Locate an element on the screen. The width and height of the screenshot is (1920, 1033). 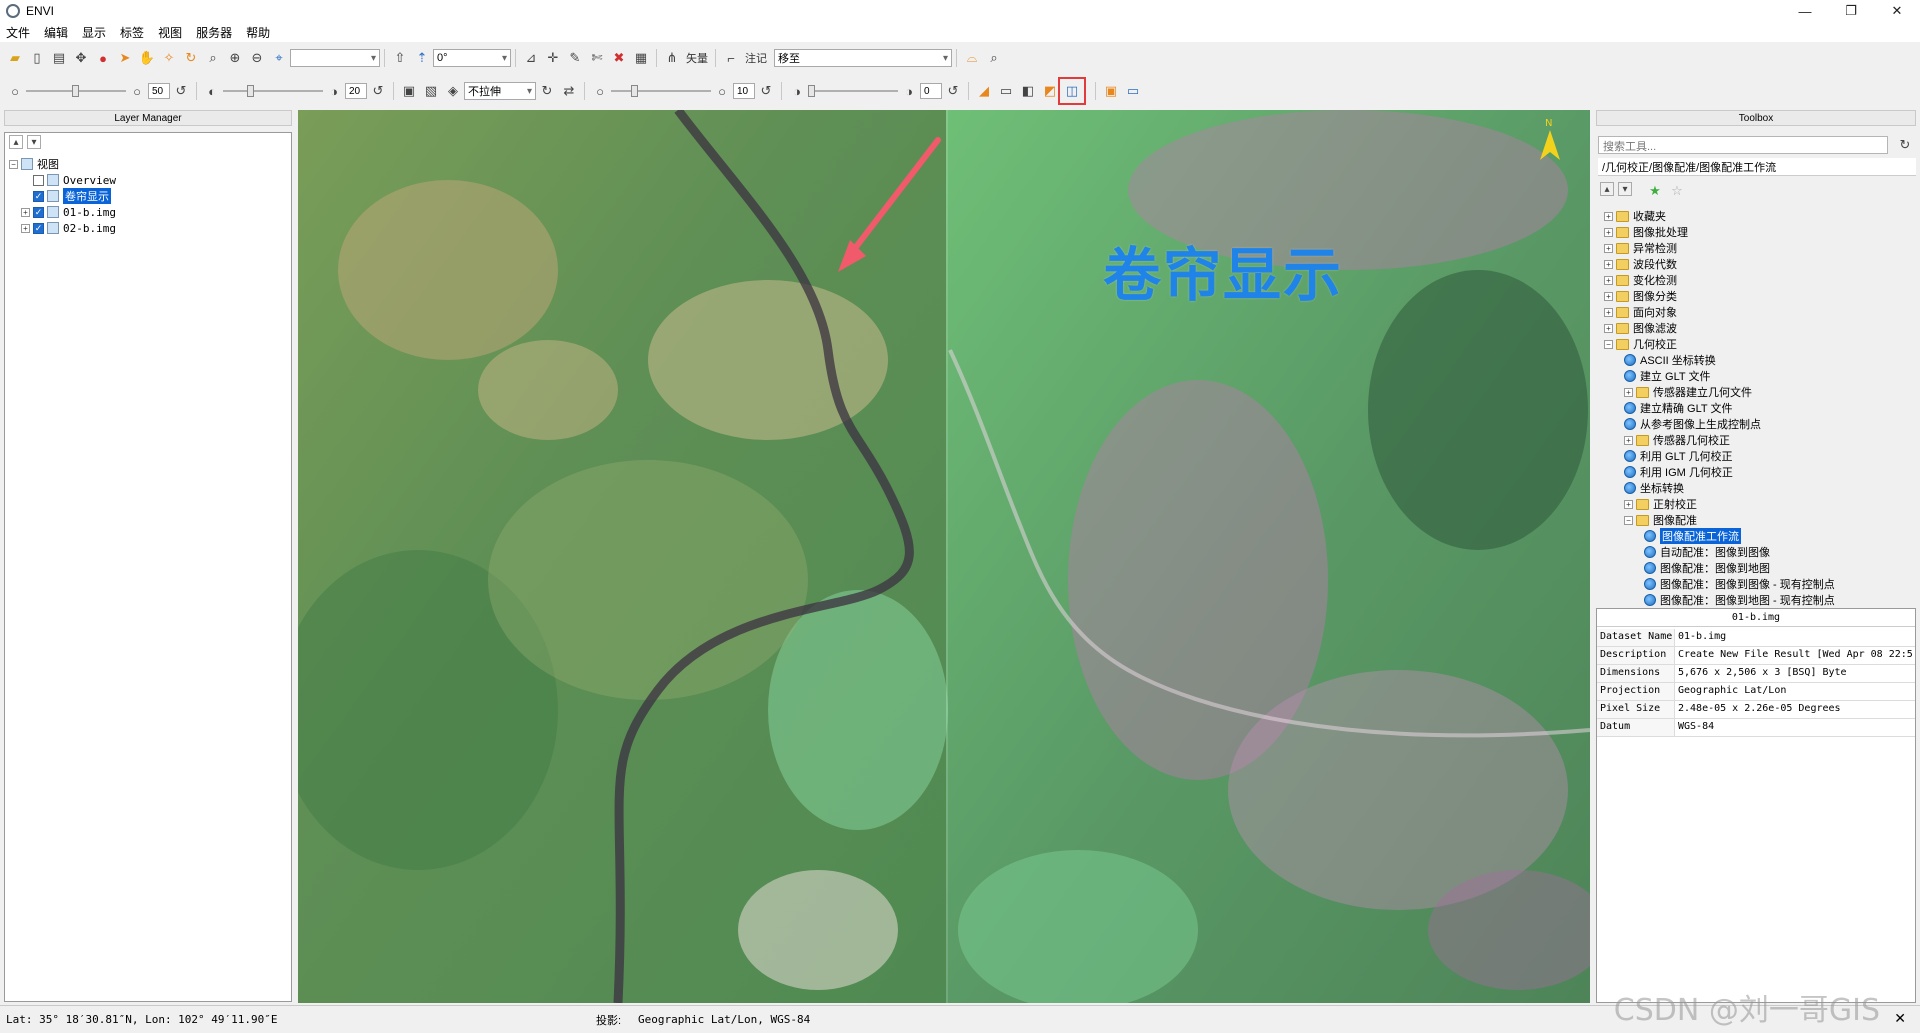
toolbox-item: + 变化检测 is located at coordinates (1640, 280).